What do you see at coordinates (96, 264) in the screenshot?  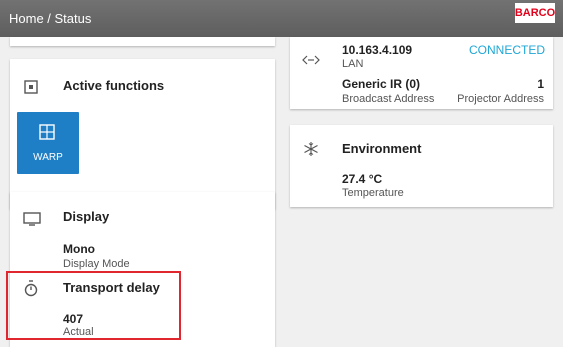 I see `display-mode-label: Display Mode` at bounding box center [96, 264].